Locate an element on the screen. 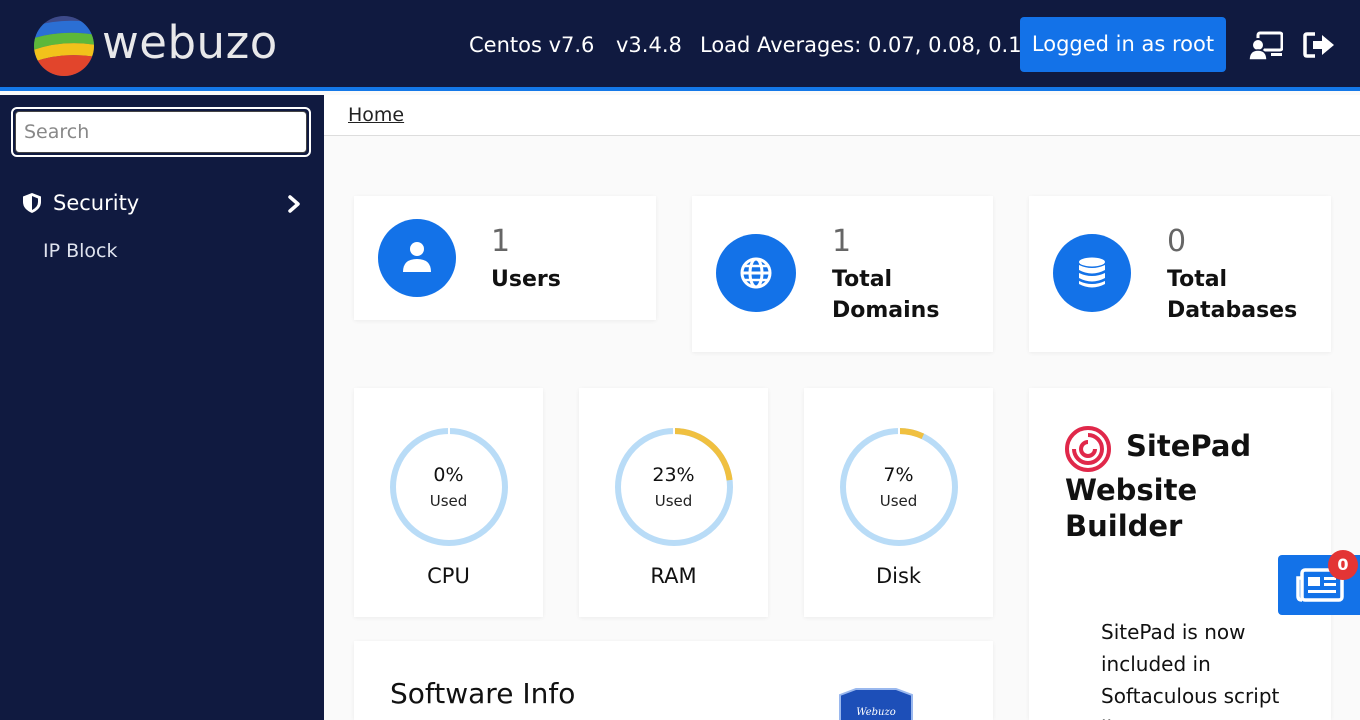  disk-percent: 7% is located at coordinates (898, 475).